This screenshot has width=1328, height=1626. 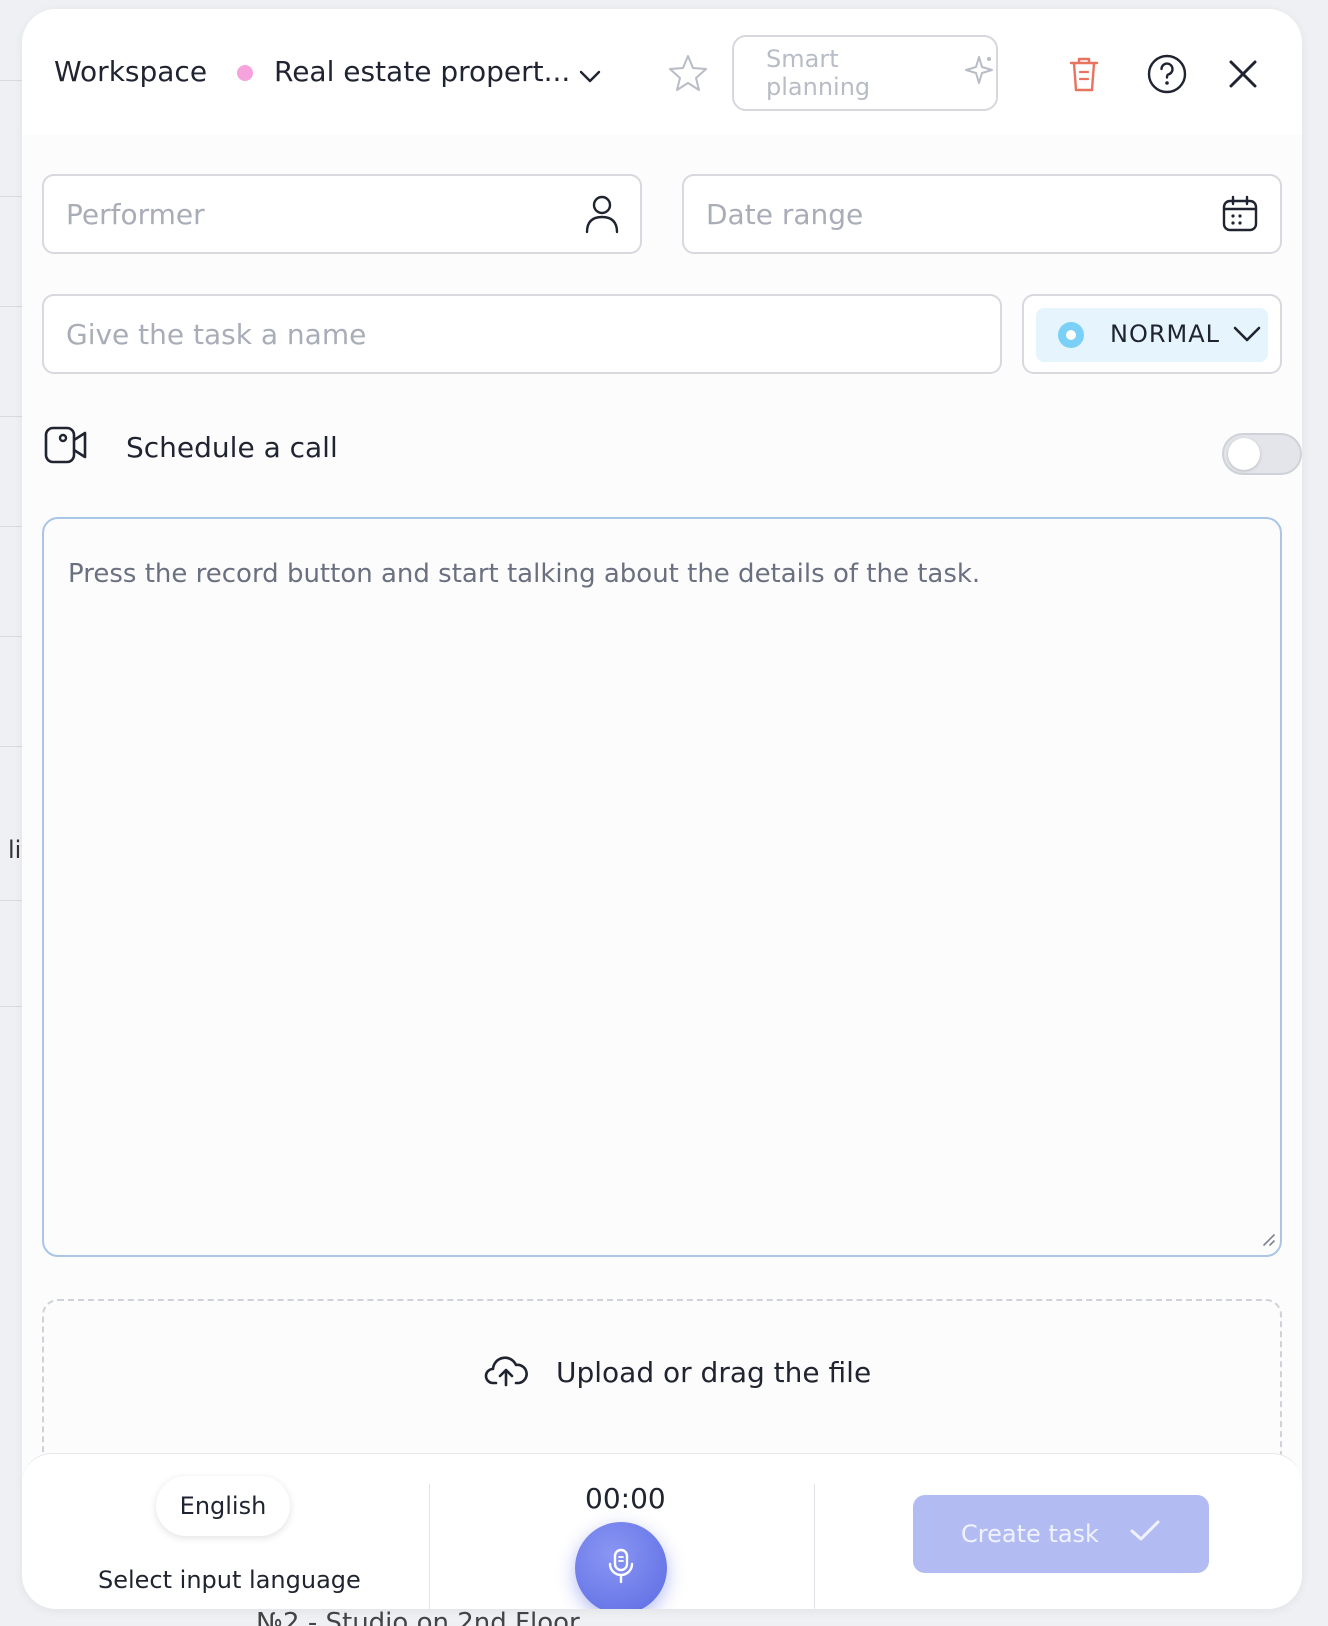 I want to click on record-button, so click(x=621, y=1565).